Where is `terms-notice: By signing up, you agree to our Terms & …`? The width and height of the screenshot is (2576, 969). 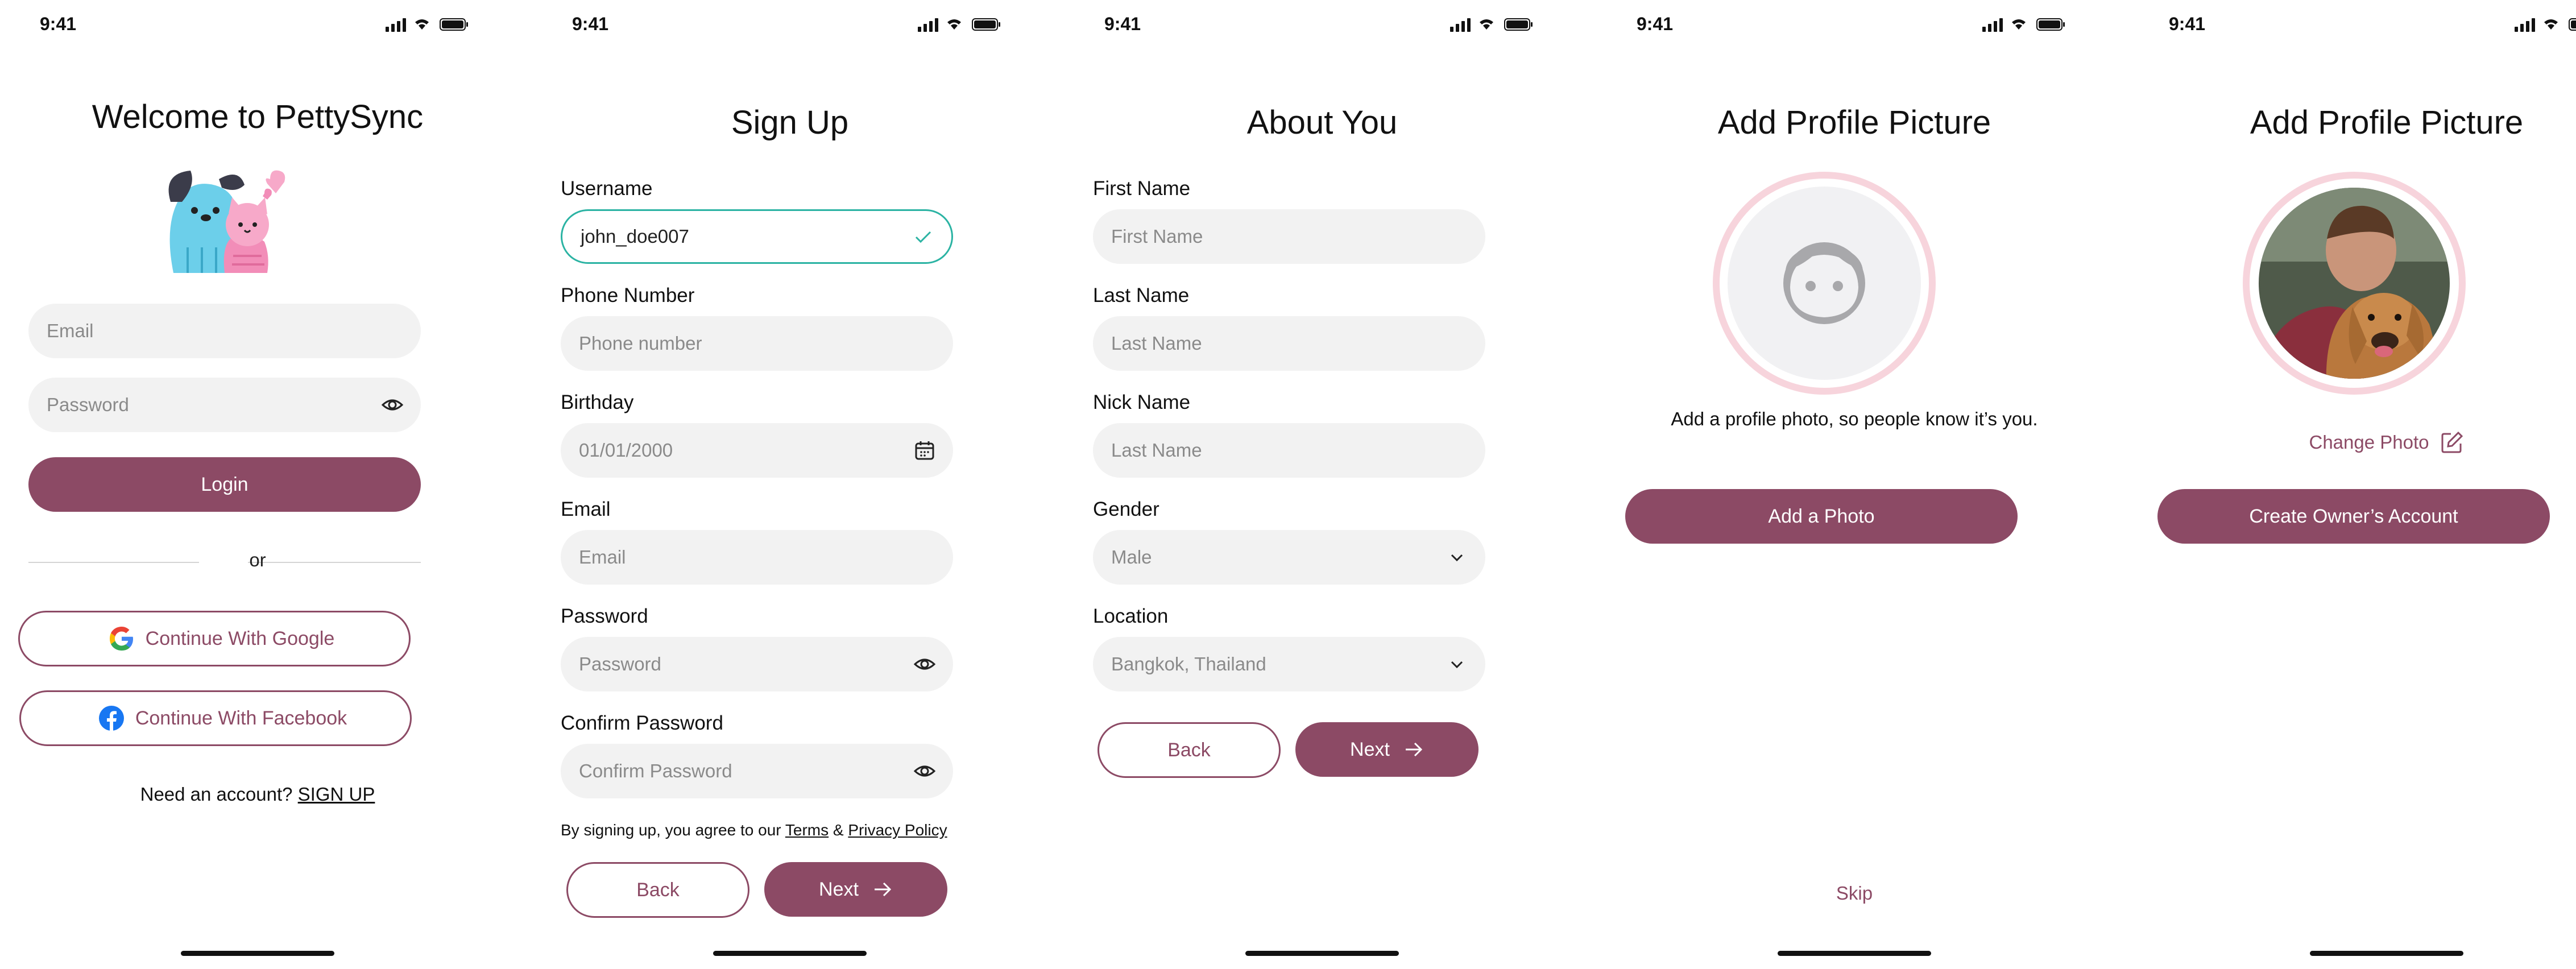 terms-notice: By signing up, you agree to our Terms & … is located at coordinates (754, 830).